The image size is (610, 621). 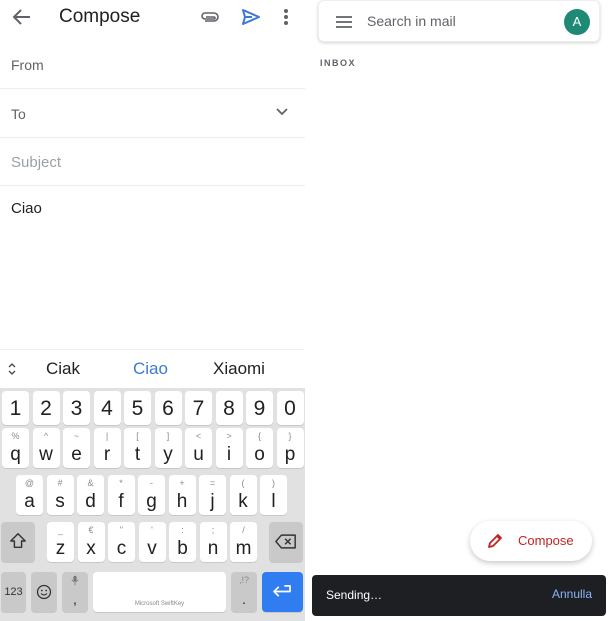 I want to click on key-alt-label: /, so click(x=243, y=530).